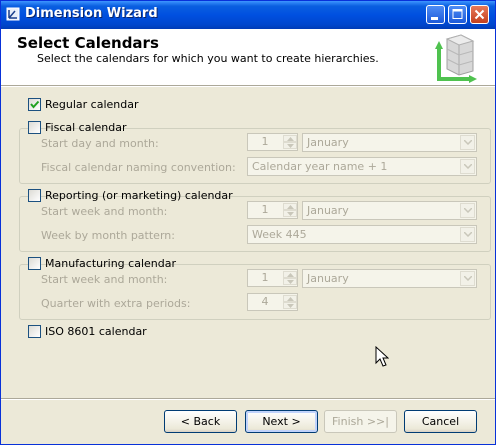 The image size is (496, 445). Describe the element at coordinates (459, 59) in the screenshot. I see `dimension-cube-icon` at that location.